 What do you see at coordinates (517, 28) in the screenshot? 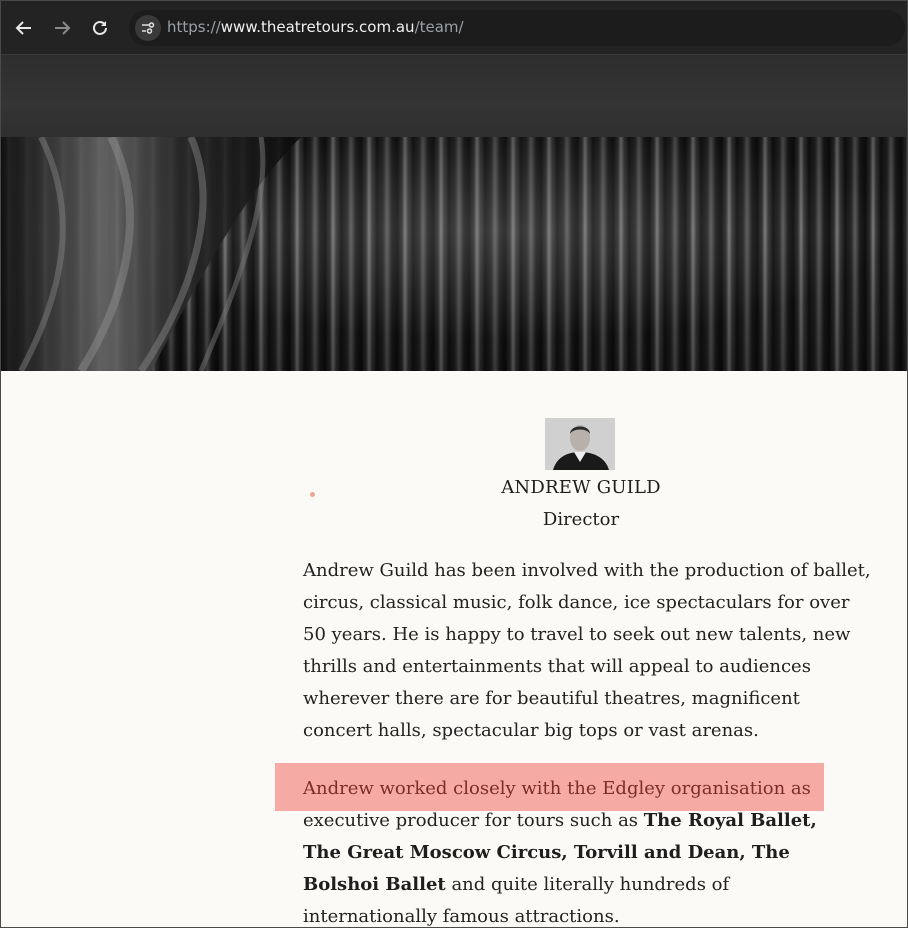
I see `address-bar: https://www.theatretours.com.au/team/` at bounding box center [517, 28].